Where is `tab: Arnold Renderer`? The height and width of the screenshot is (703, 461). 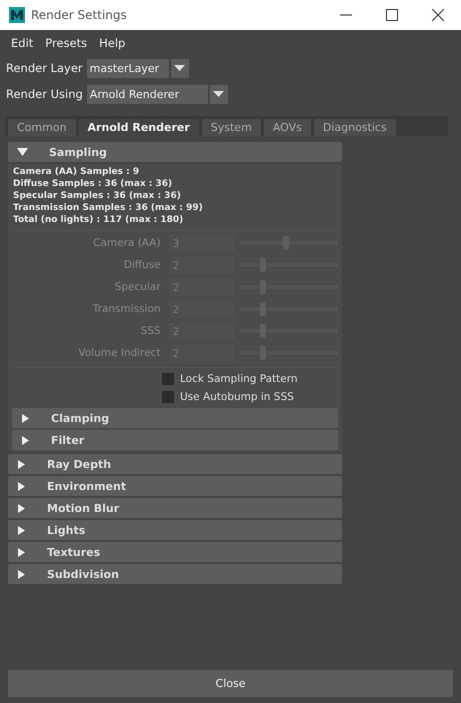 tab: Arnold Renderer is located at coordinates (138, 127).